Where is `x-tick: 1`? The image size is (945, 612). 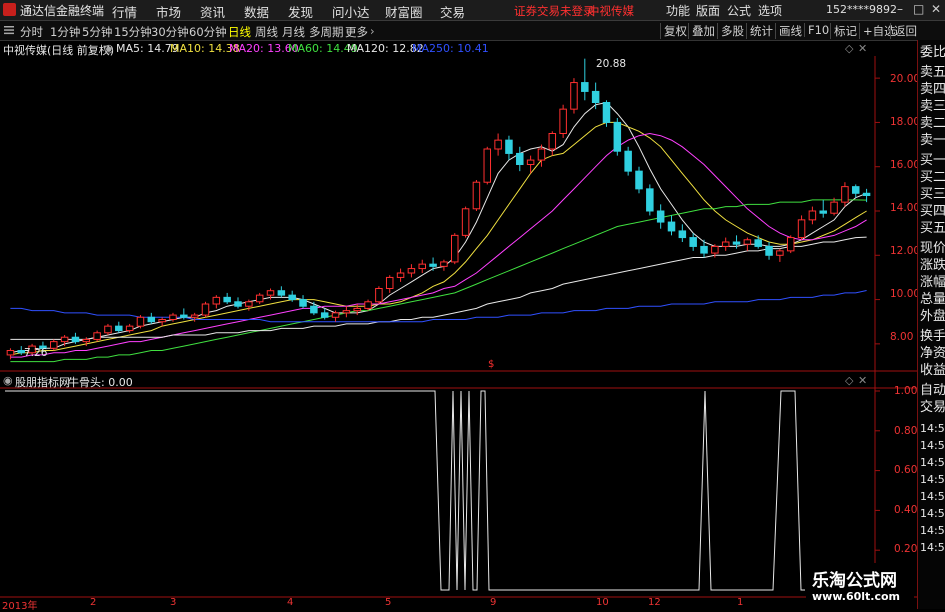
x-tick: 1 is located at coordinates (740, 602).